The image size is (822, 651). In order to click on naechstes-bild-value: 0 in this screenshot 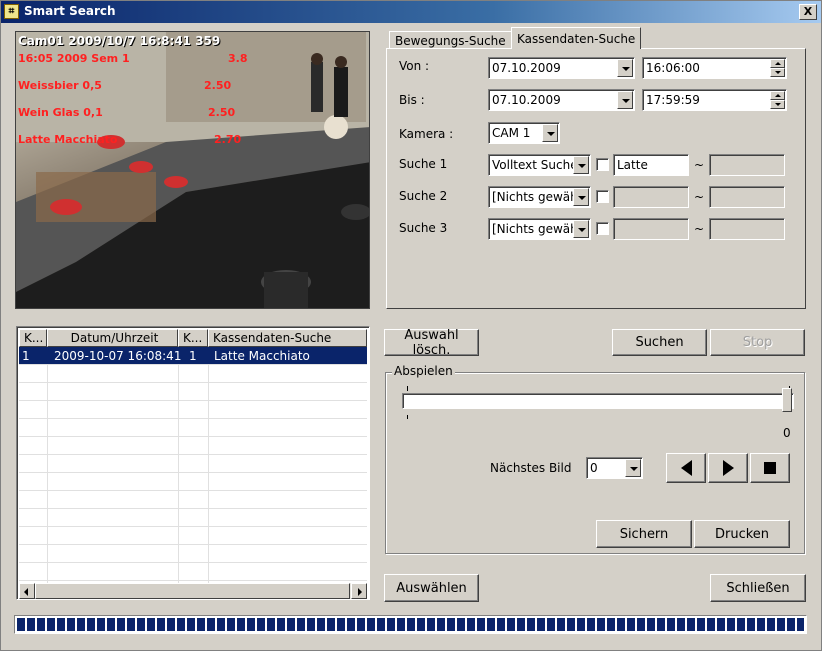, I will do `click(594, 468)`.